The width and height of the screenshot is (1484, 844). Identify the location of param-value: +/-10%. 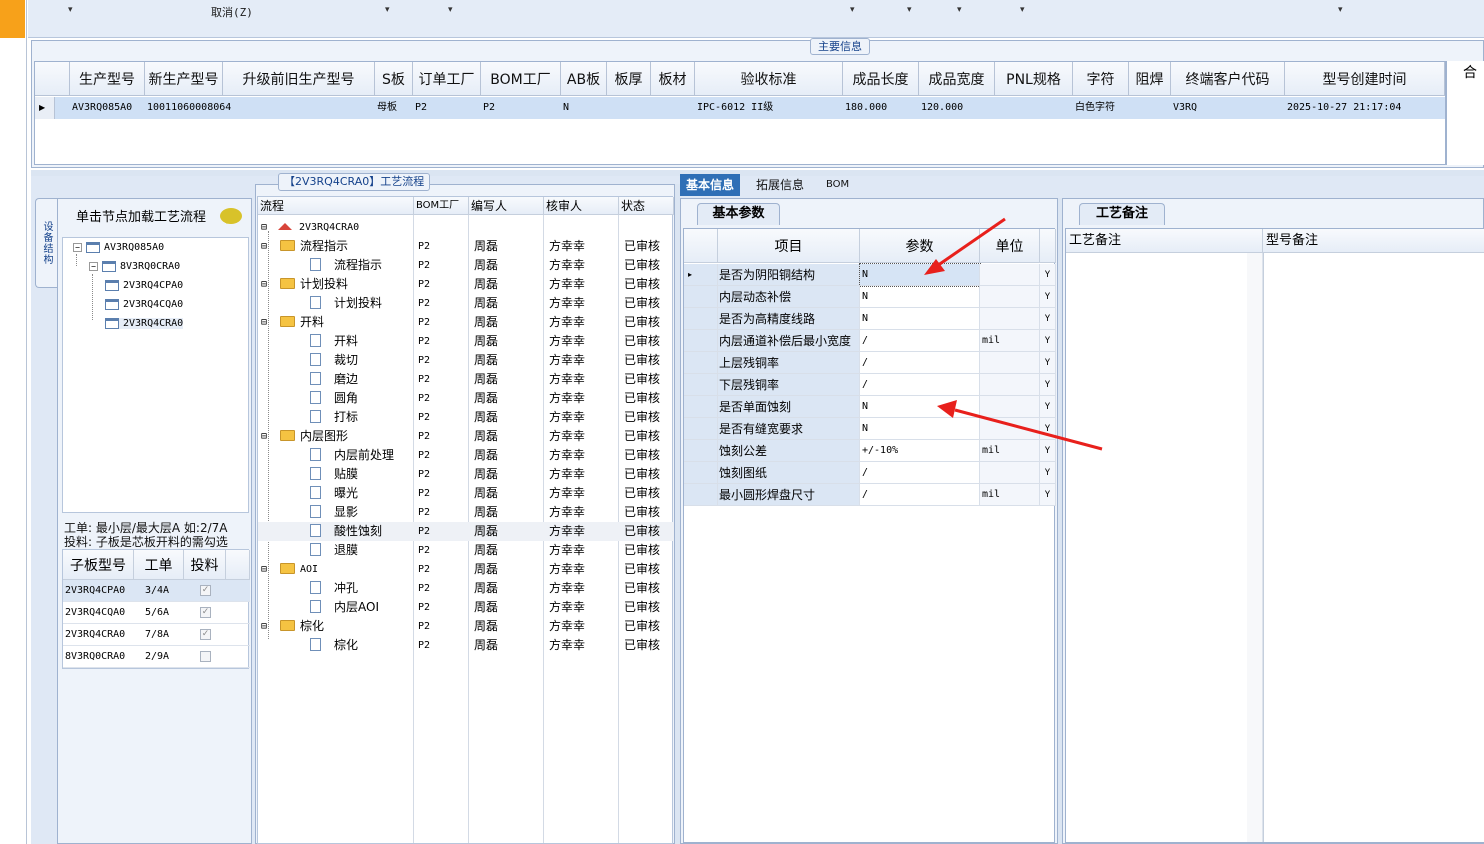
(920, 451).